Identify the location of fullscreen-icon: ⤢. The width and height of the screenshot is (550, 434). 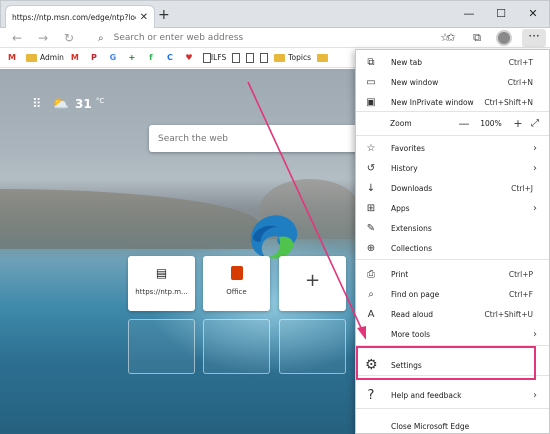
(535, 123).